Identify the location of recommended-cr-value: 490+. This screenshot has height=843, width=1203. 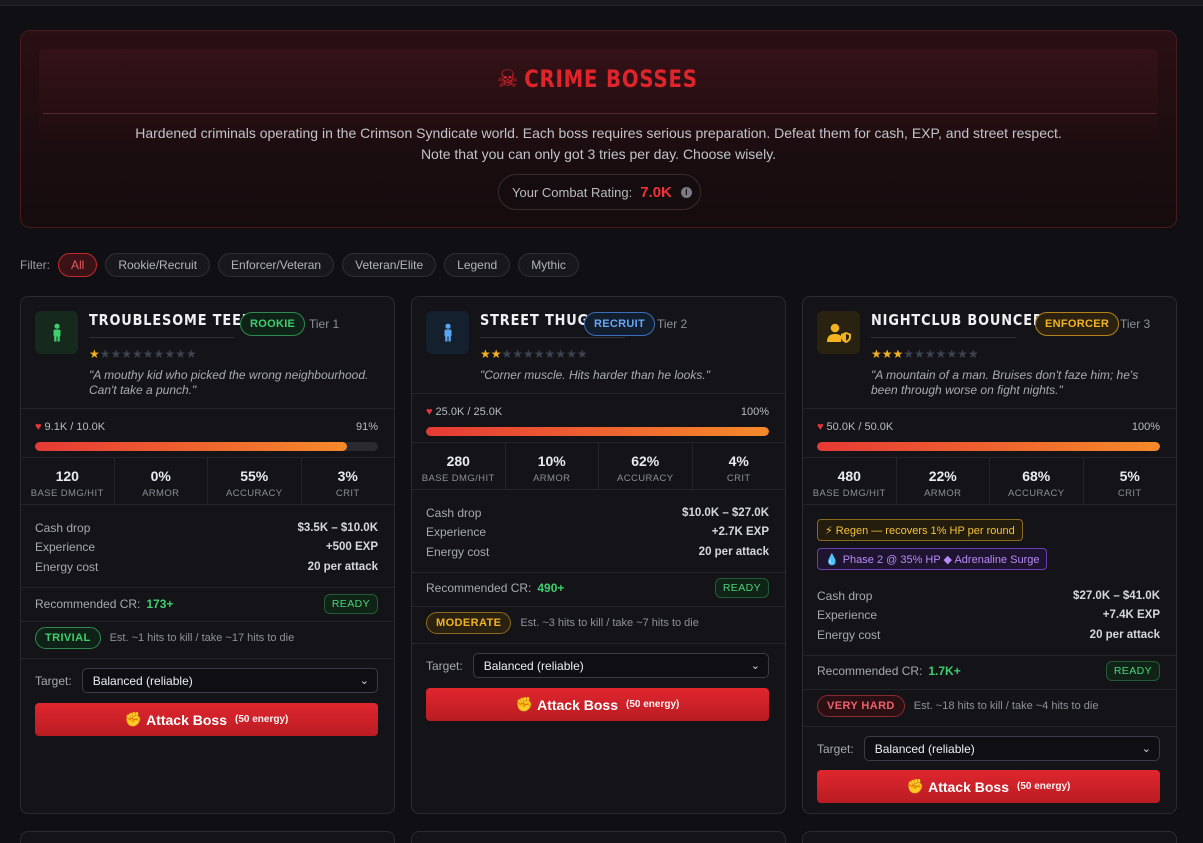
(551, 588).